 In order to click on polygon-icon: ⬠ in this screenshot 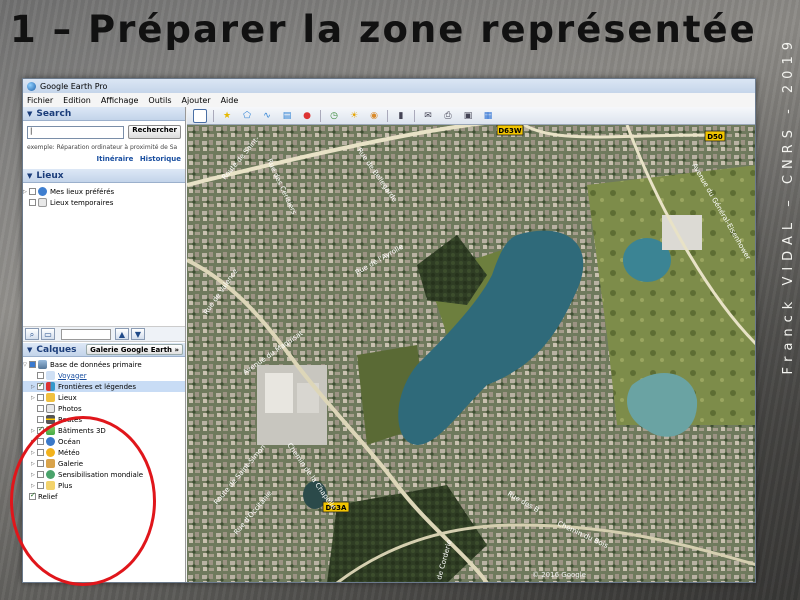, I will do `click(247, 116)`.